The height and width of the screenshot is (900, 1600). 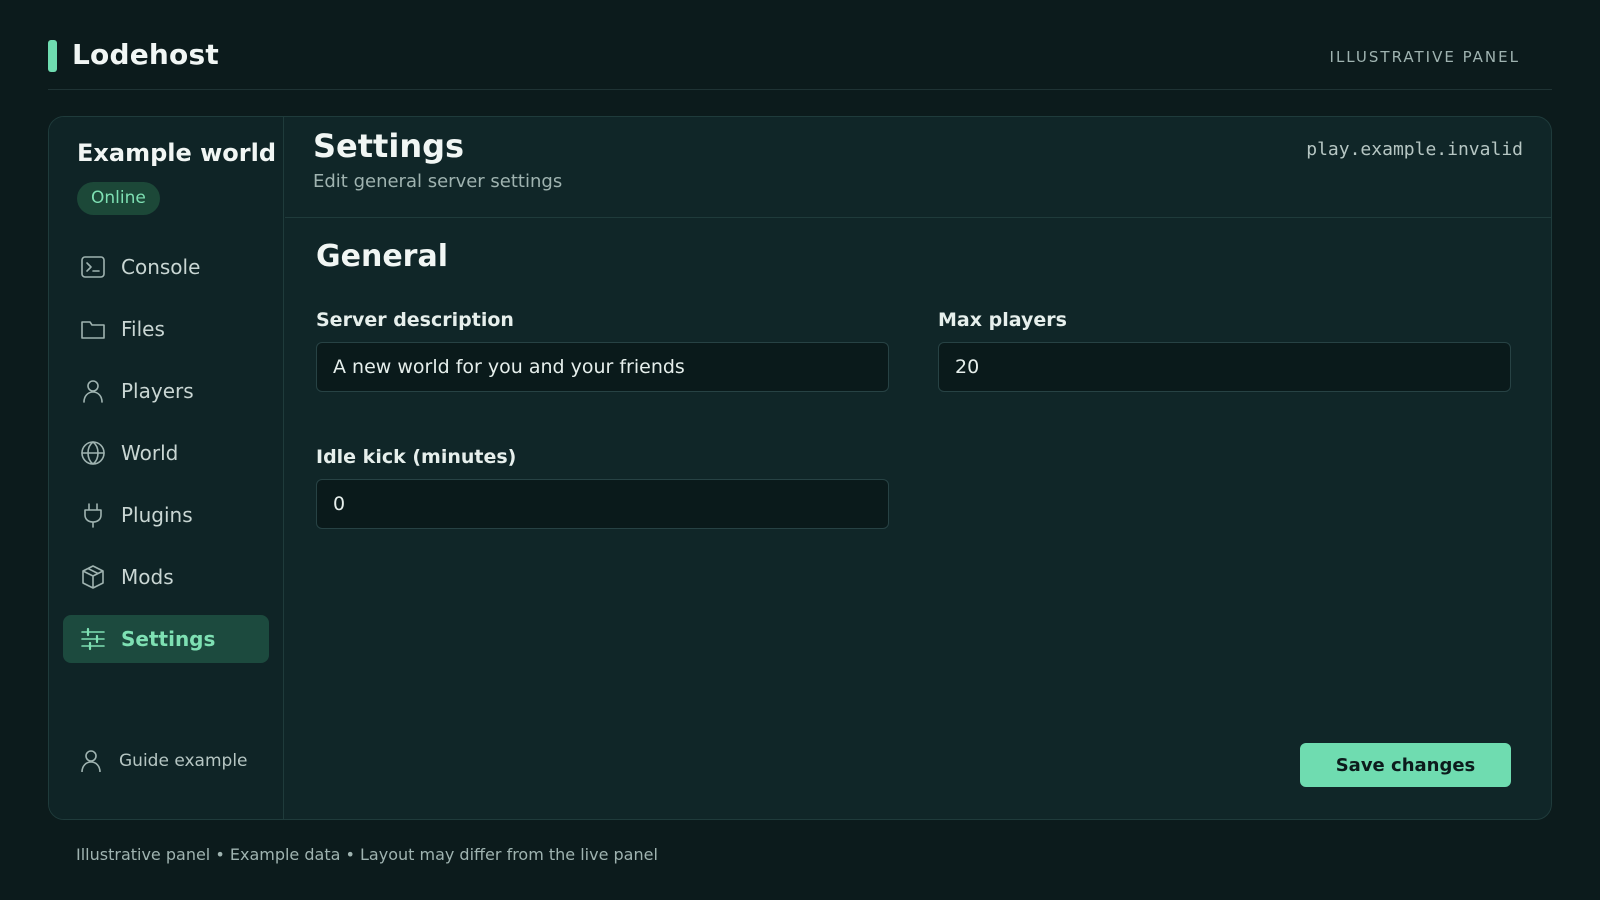 I want to click on idle-kick-input, so click(x=602, y=504).